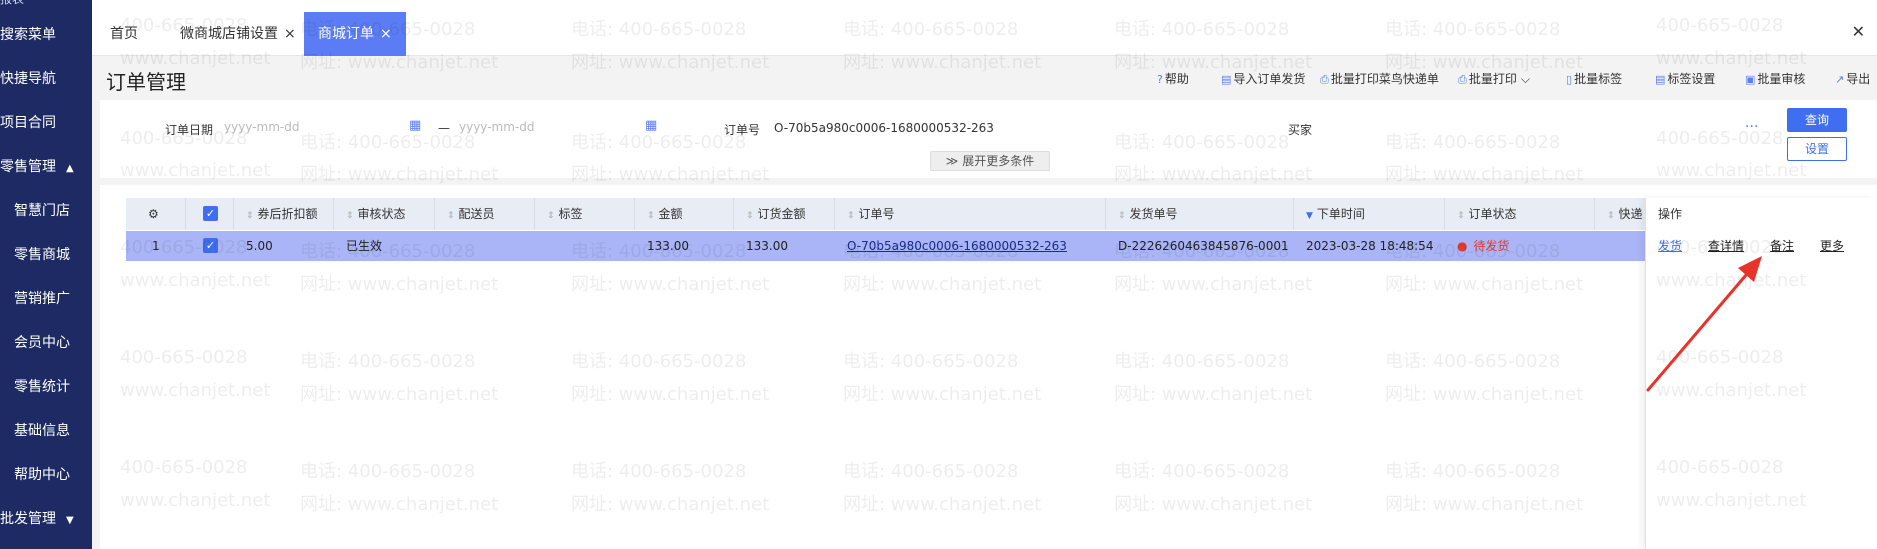 The height and width of the screenshot is (549, 1877). Describe the element at coordinates (229, 34) in the screenshot. I see `tab-label: 微商城店铺设置` at that location.